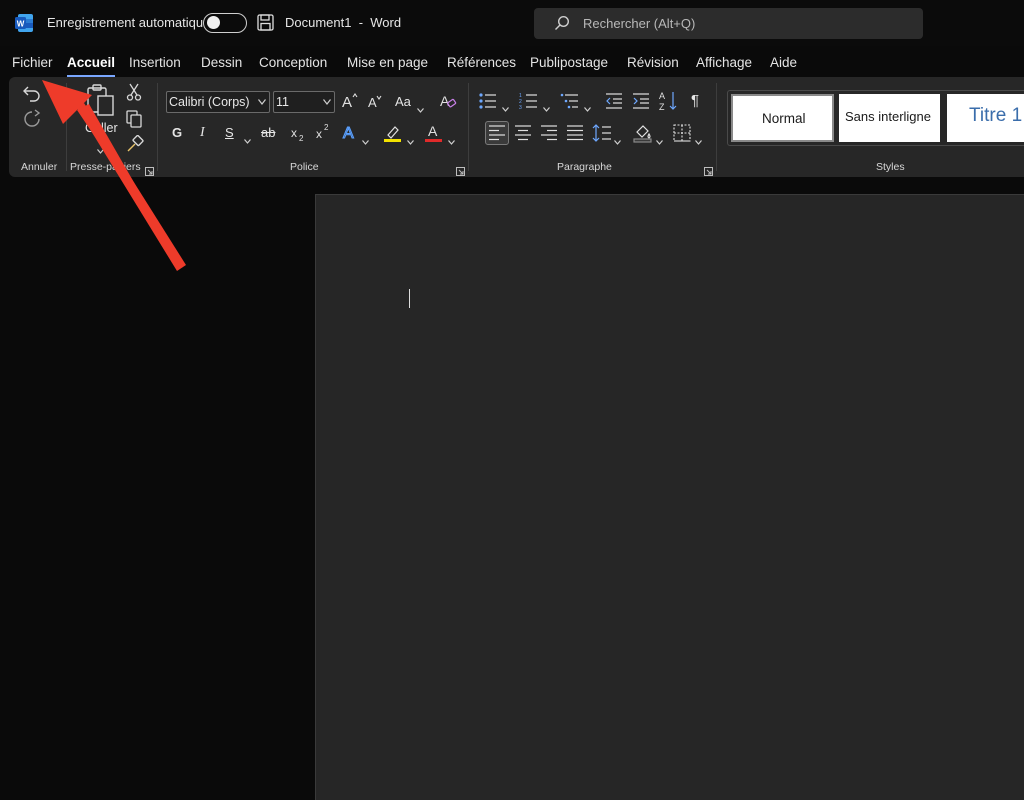  Describe the element at coordinates (669, 101) in the screenshot. I see `sort-icon: A Z` at that location.